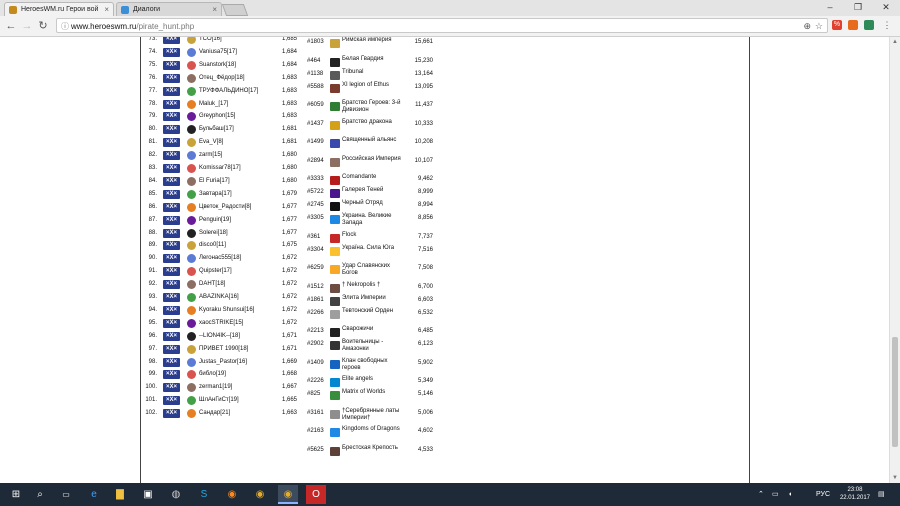 This screenshot has width=900, height=506. What do you see at coordinates (373, 285) in the screenshot?
I see `clan-name-link: † Nekropolis †` at bounding box center [373, 285].